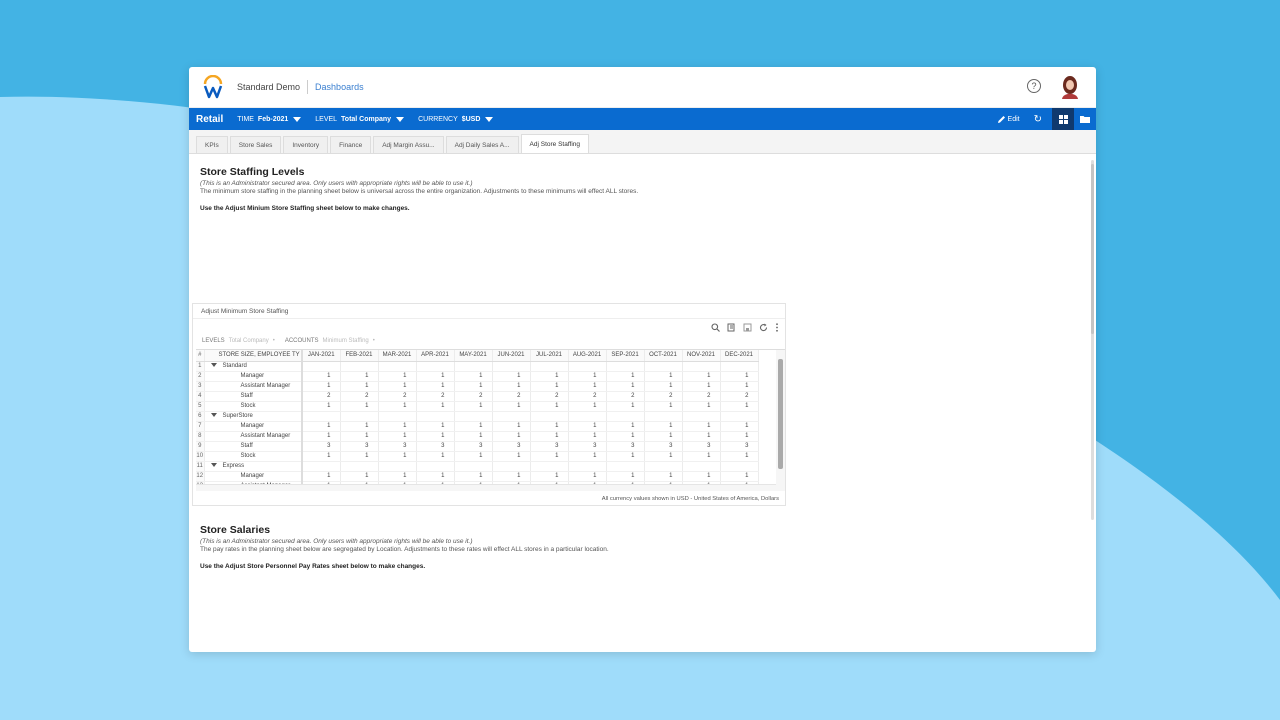 The image size is (1280, 720). What do you see at coordinates (435, 356) in the screenshot?
I see `month-header: APR-2021` at bounding box center [435, 356].